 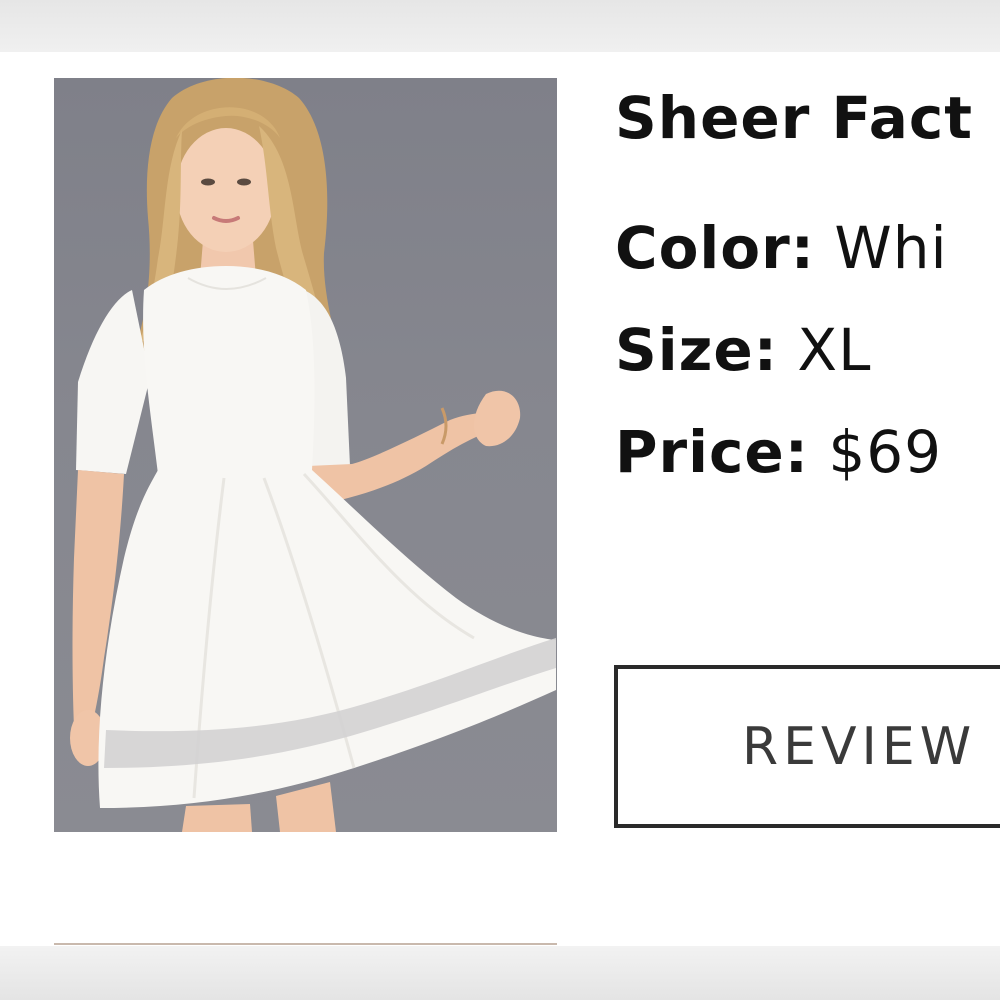 I want to click on top-blur-bar, so click(x=500, y=26).